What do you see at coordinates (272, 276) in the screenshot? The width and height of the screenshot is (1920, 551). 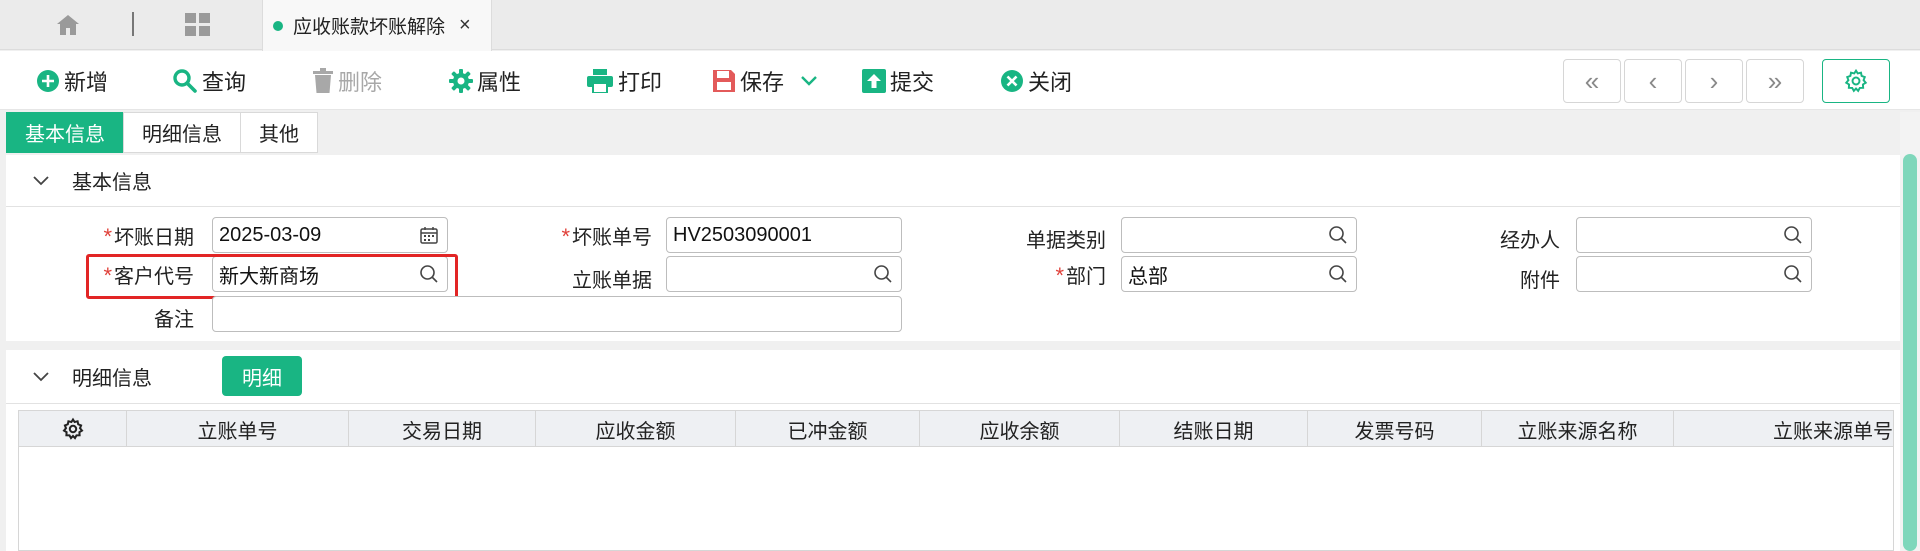 I see `customer-code-highlight` at bounding box center [272, 276].